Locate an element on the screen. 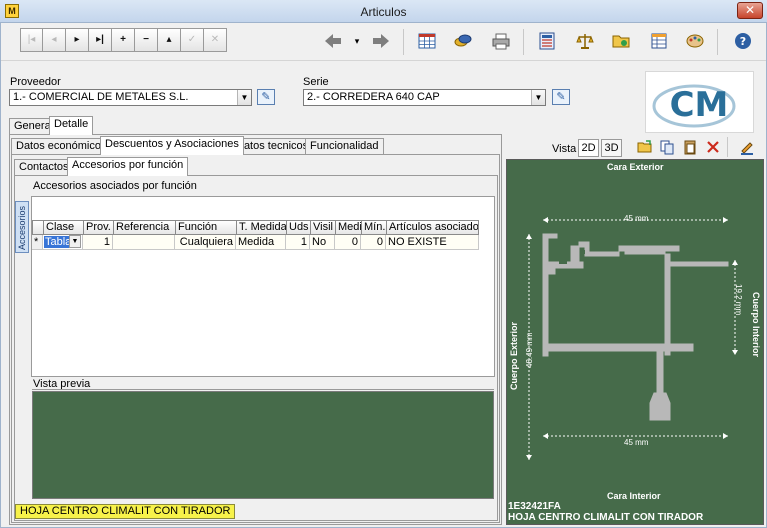 The height and width of the screenshot is (528, 767). cuerpo-interior-label: Cuerpo Interior is located at coordinates (756, 325).